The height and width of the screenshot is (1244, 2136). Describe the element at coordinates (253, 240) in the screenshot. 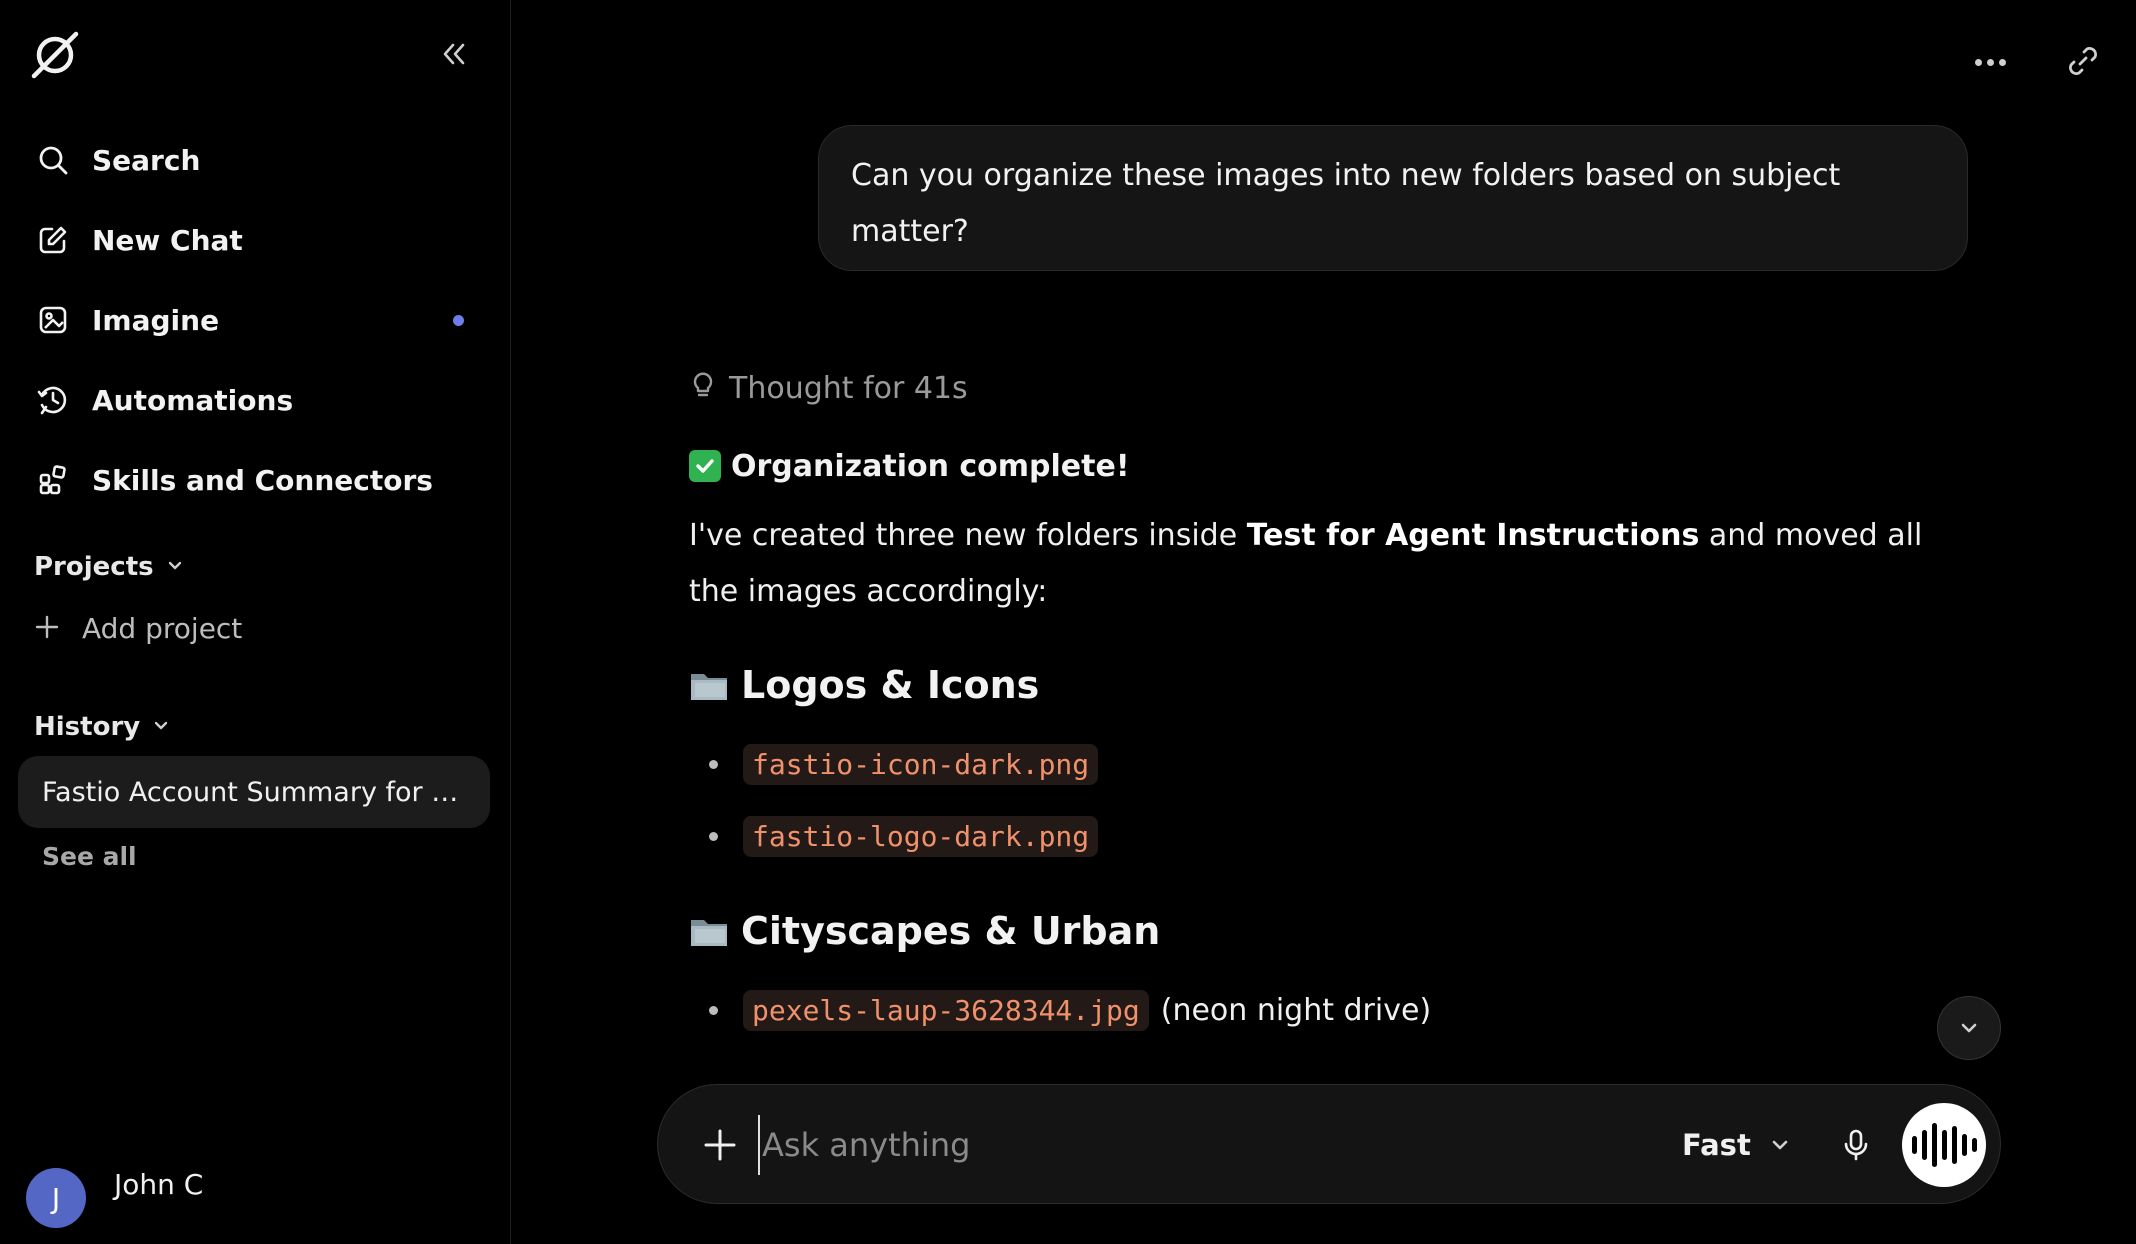

I see `sidebar-item-new-chat: New Chat` at that location.